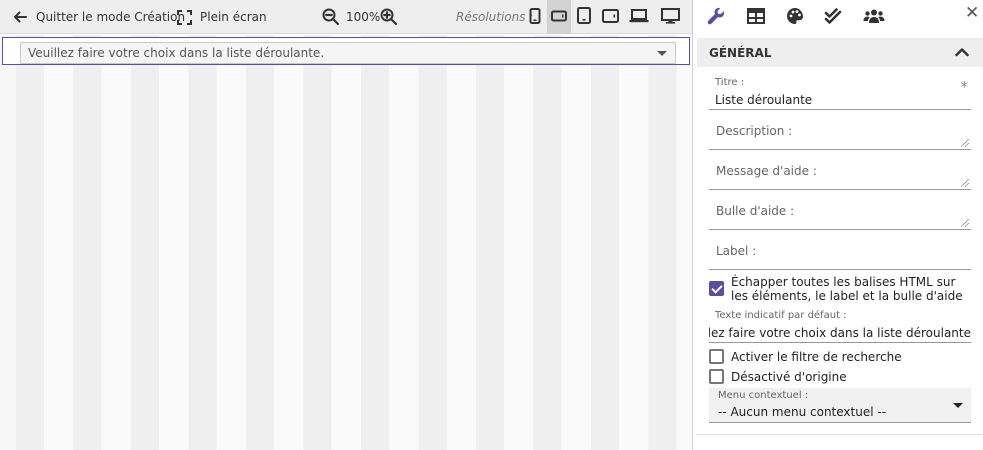 This screenshot has width=983, height=450. I want to click on tab-validation, so click(833, 18).